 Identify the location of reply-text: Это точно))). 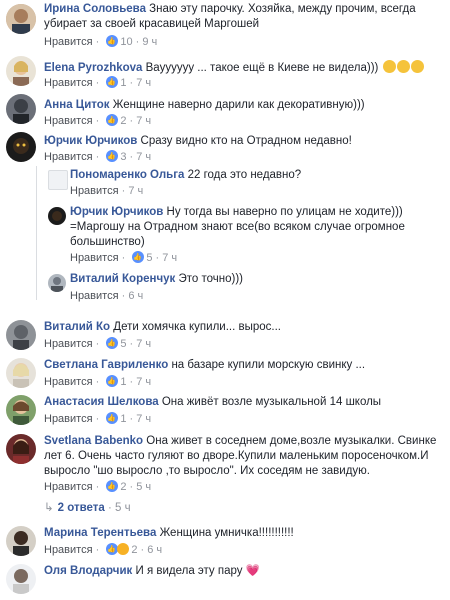
(210, 279).